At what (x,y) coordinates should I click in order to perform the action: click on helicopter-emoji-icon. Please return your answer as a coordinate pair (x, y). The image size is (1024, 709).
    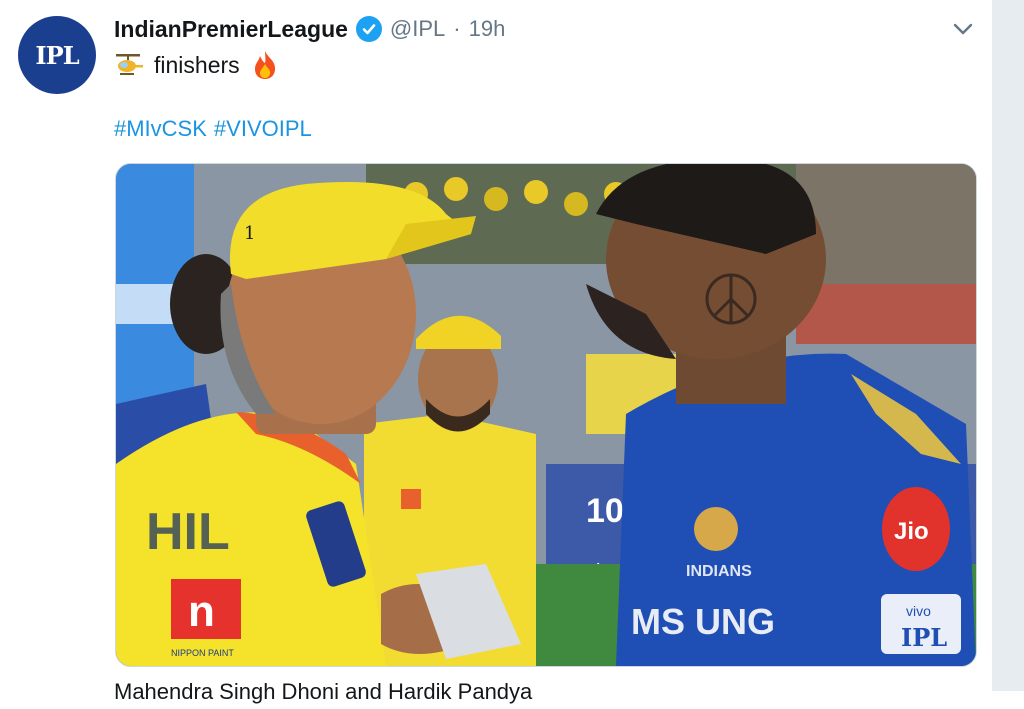
    Looking at the image, I should click on (129, 65).